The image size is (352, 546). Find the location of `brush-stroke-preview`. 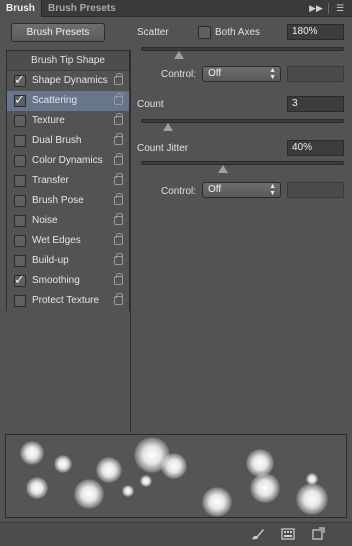

brush-stroke-preview is located at coordinates (176, 476).